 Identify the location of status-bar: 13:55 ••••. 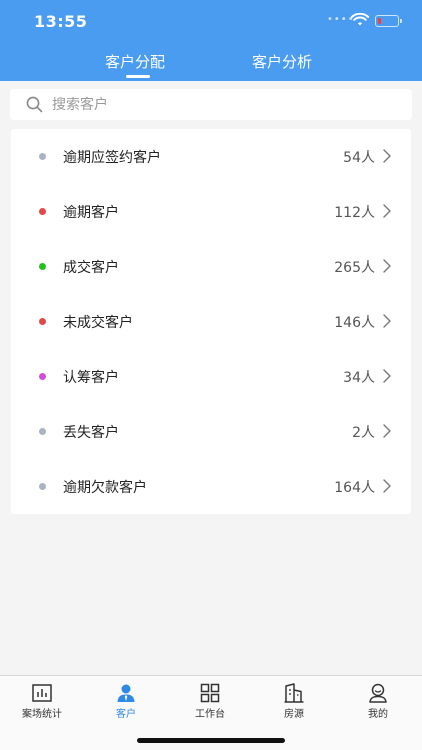
(211, 22).